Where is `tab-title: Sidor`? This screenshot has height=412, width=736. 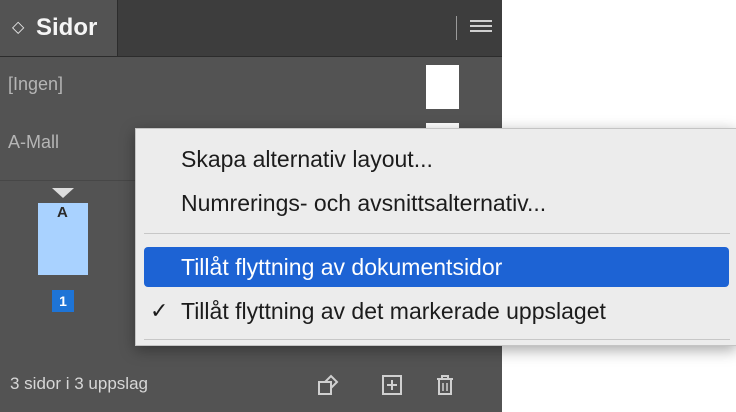 tab-title: Sidor is located at coordinates (67, 27).